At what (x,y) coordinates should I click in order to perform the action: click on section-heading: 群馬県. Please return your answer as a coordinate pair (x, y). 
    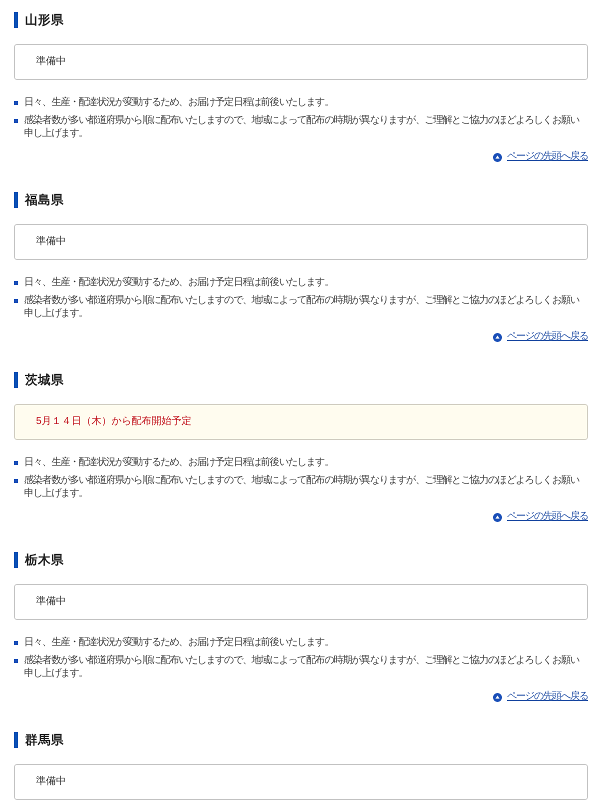
    Looking at the image, I should click on (301, 740).